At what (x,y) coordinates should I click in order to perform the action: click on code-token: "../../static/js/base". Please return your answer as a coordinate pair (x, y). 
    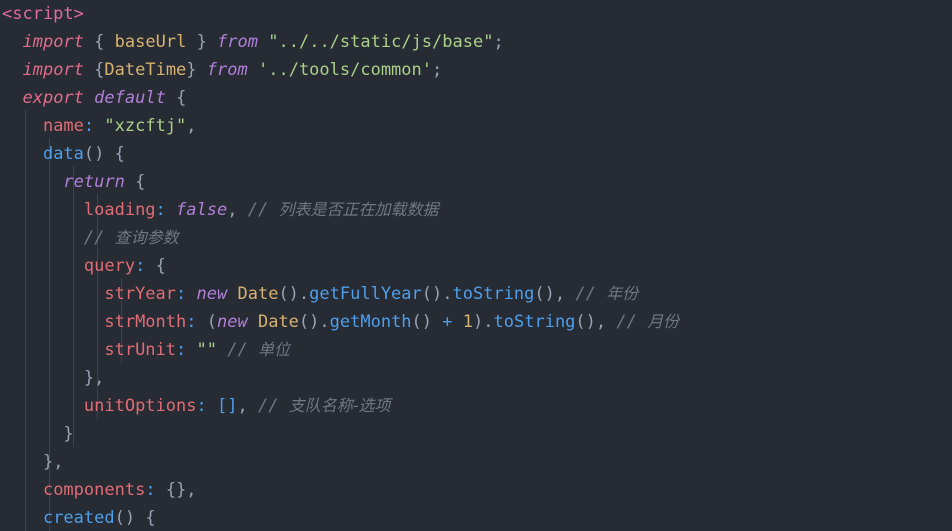
    Looking at the image, I should click on (381, 42).